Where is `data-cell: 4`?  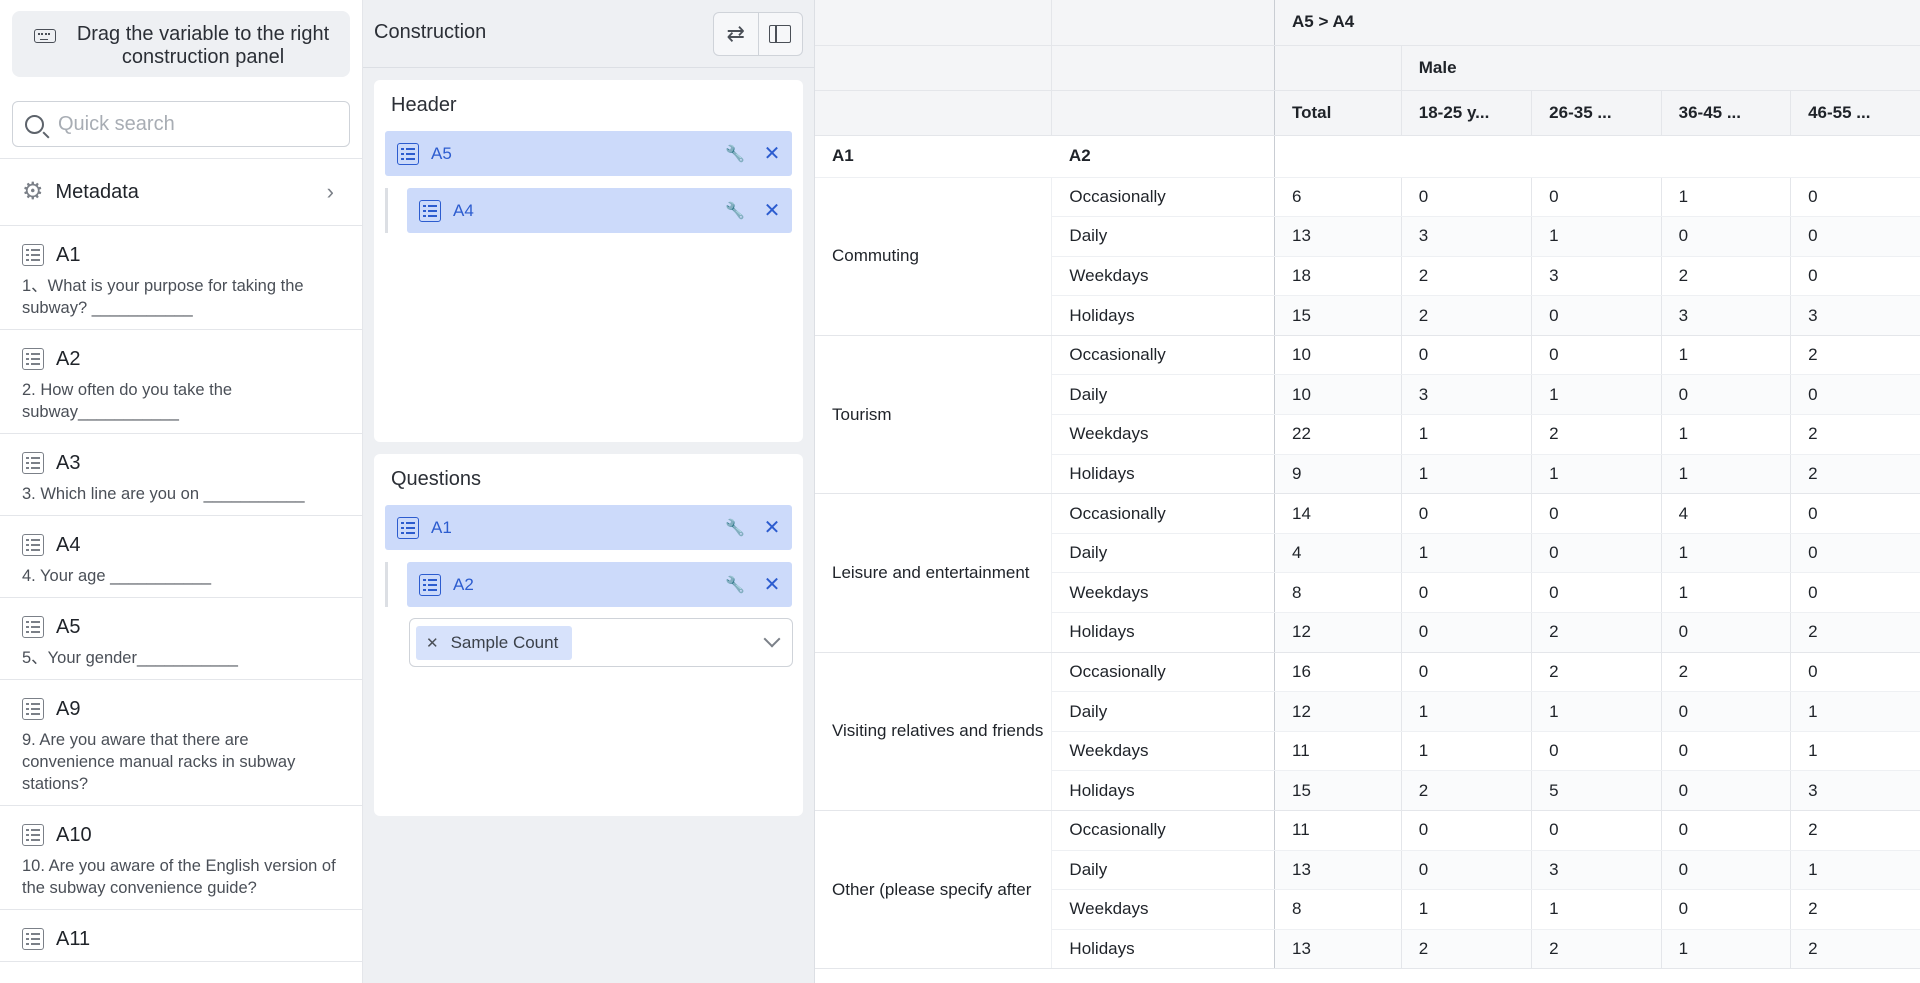
data-cell: 4 is located at coordinates (1338, 553).